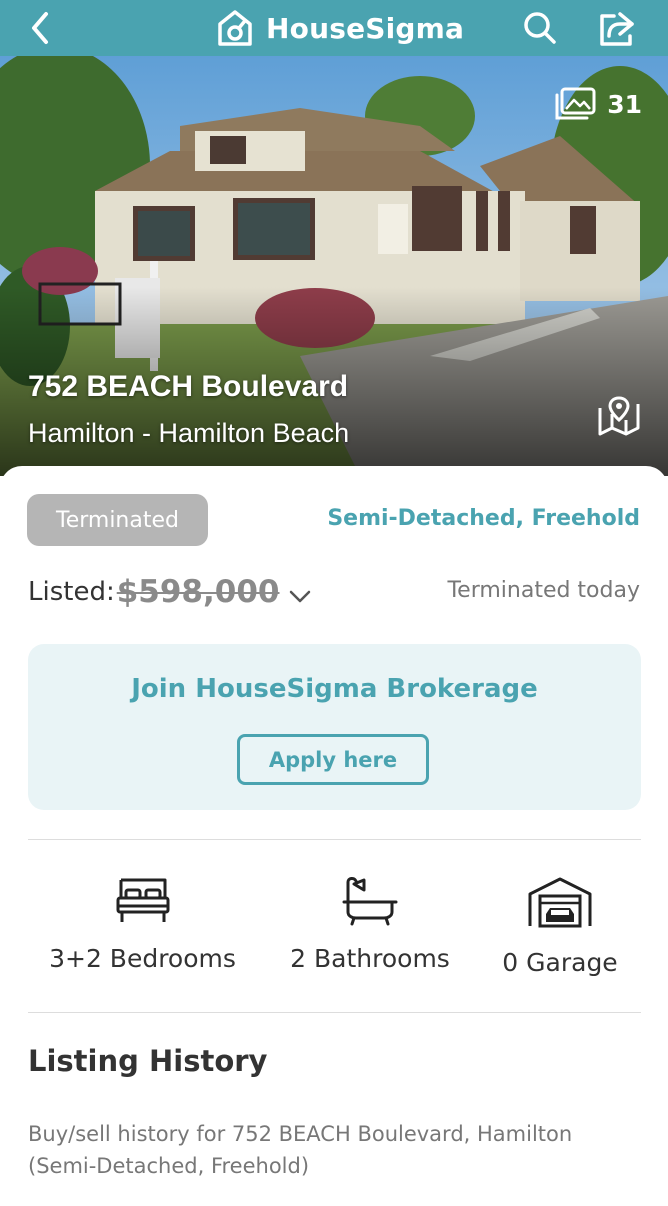 Image resolution: width=668 pixels, height=1206 pixels. I want to click on search-button, so click(540, 28).